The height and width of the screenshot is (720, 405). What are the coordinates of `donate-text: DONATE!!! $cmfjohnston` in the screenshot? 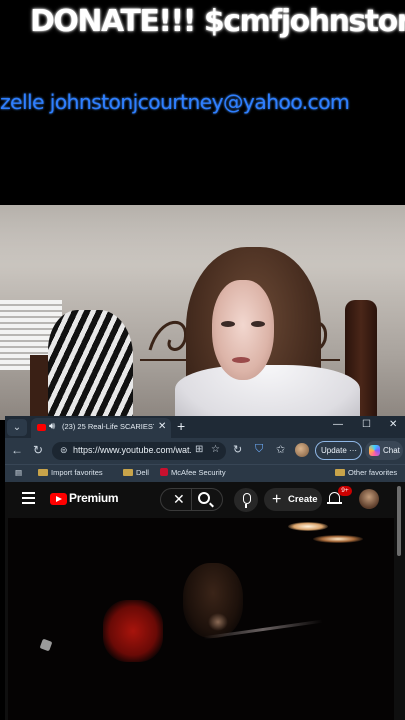 It's located at (217, 21).